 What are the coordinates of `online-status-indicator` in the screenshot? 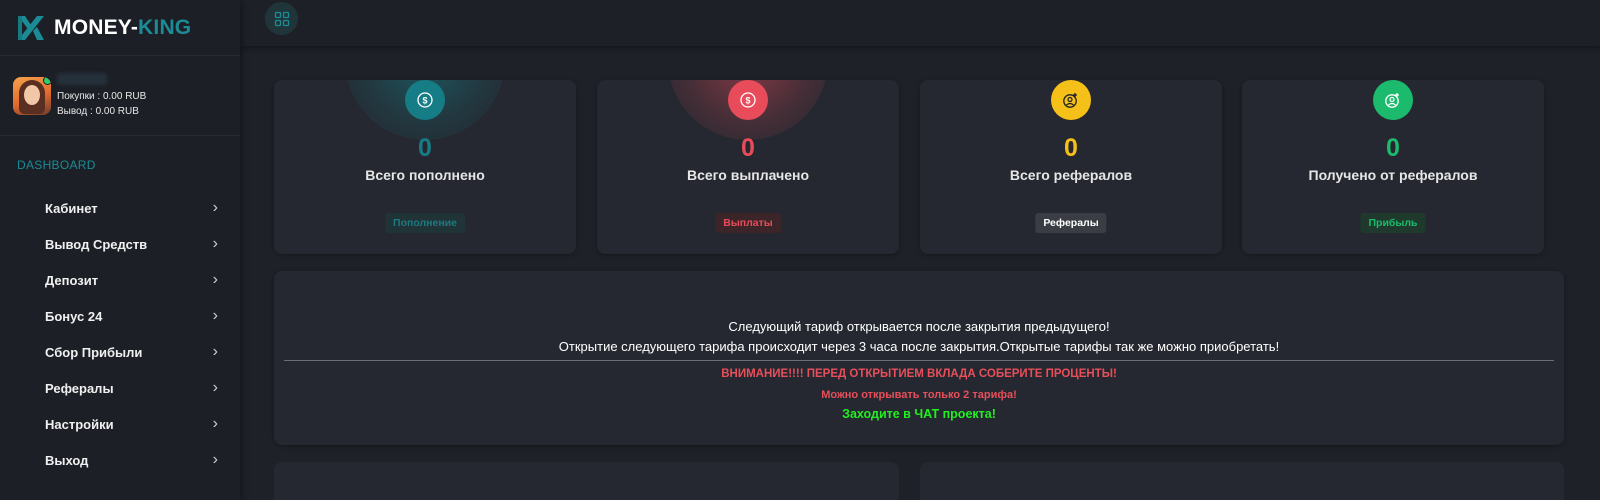 It's located at (47, 80).